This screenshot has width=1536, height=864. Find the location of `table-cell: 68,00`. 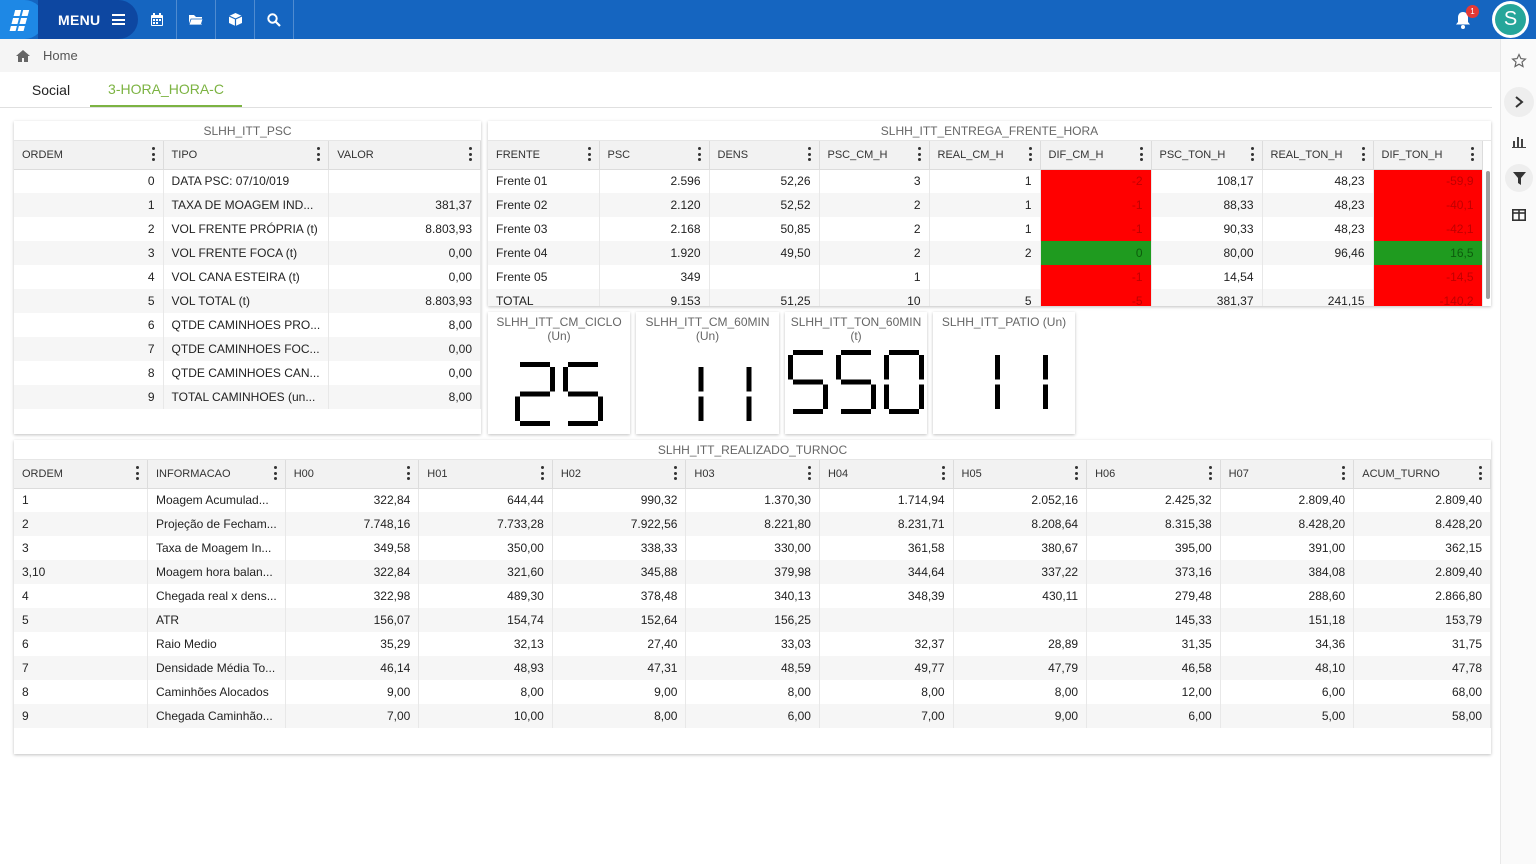

table-cell: 68,00 is located at coordinates (1422, 692).